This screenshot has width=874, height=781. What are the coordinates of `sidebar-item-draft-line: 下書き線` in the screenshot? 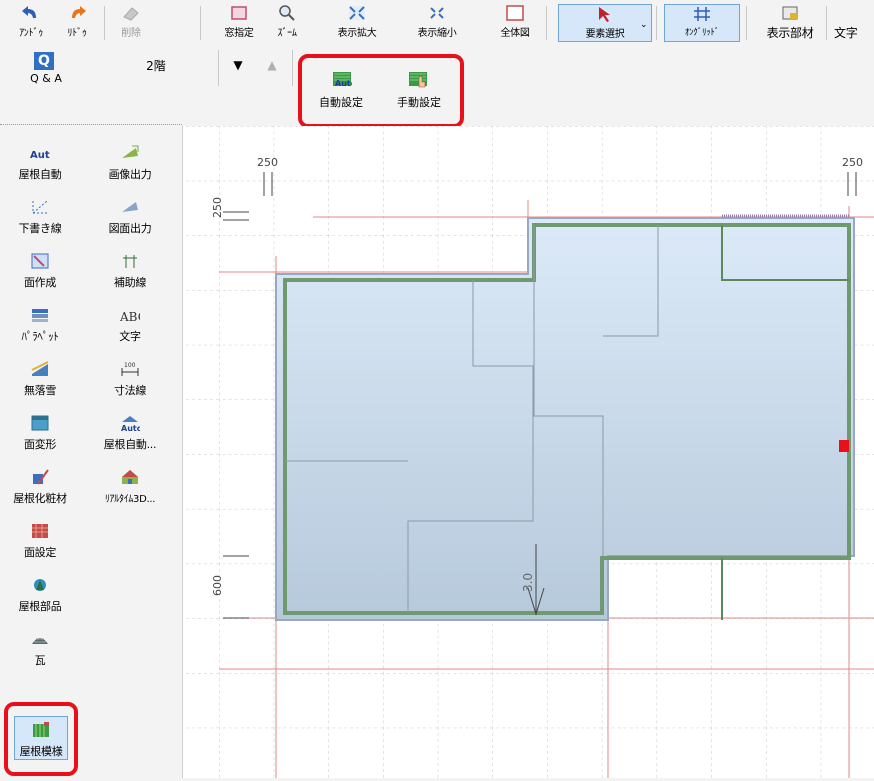 It's located at (40, 217).